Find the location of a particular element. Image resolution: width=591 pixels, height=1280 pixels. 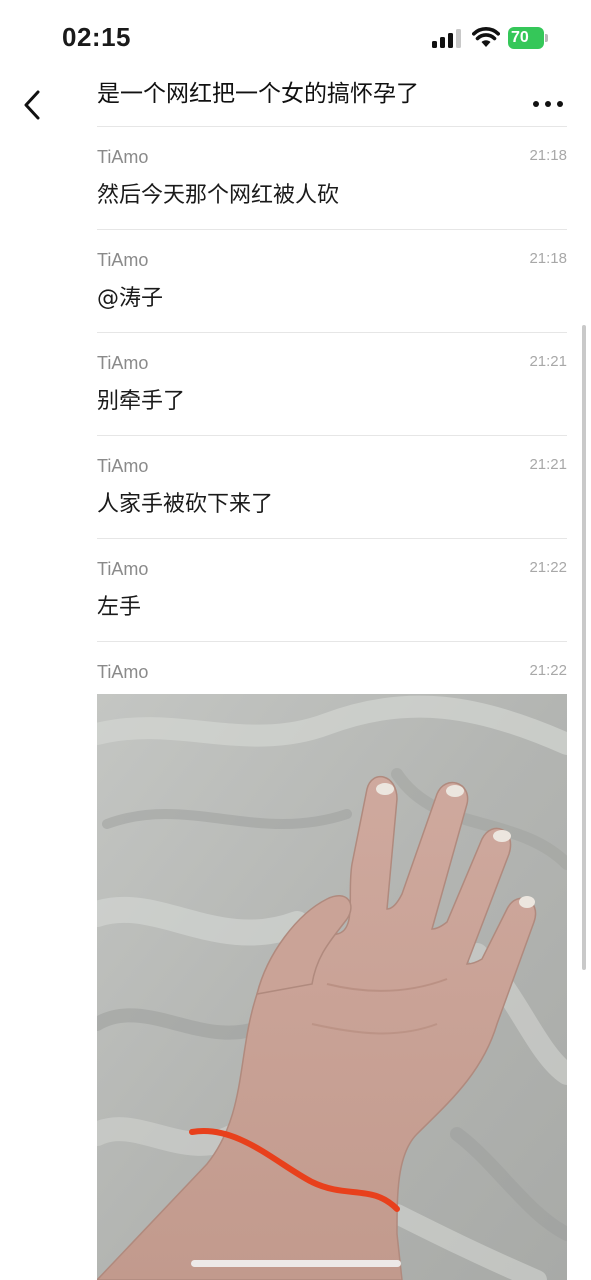

battery-icon: 70 is located at coordinates (526, 38).